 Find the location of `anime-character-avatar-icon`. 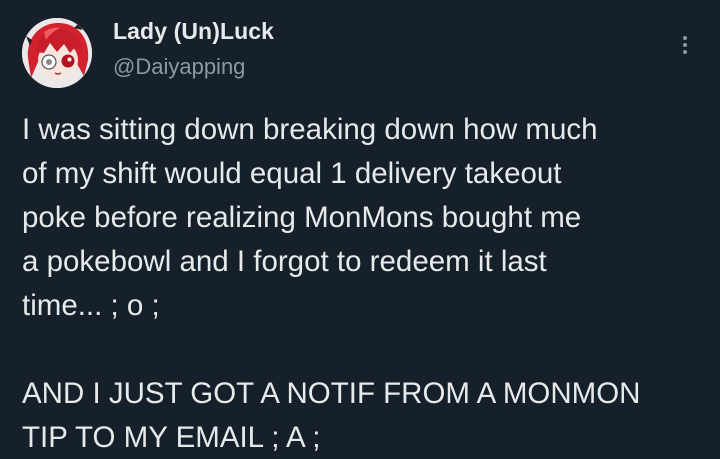

anime-character-avatar-icon is located at coordinates (57, 53).